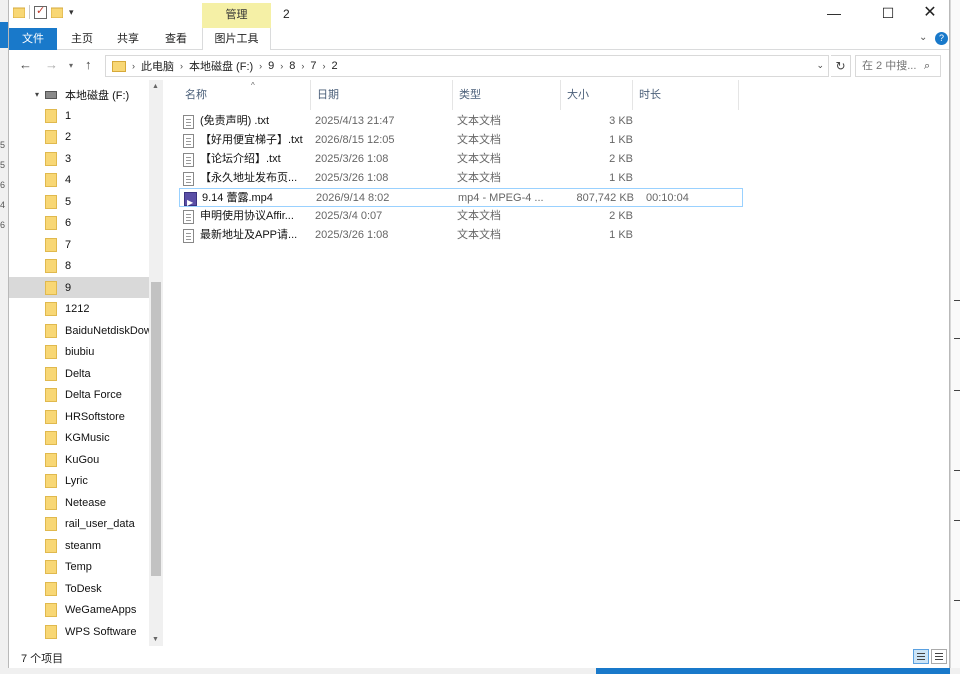 This screenshot has height=674, width=960. What do you see at coordinates (156, 429) in the screenshot?
I see `scrollbar-thumb` at bounding box center [156, 429].